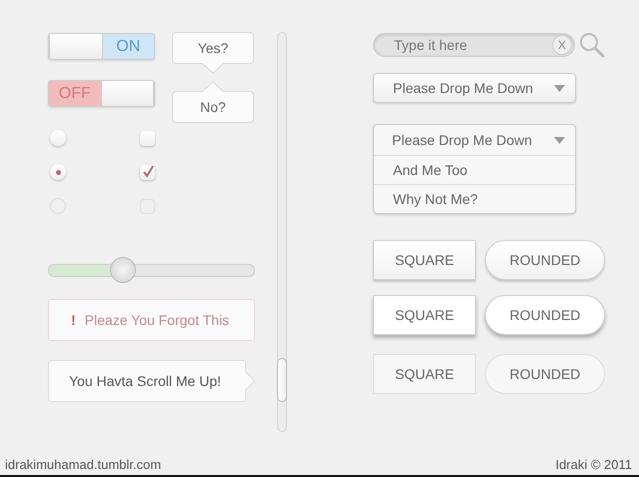 Image resolution: width=639 pixels, height=477 pixels. What do you see at coordinates (157, 320) in the screenshot?
I see `error-text: Pleaze You Forgot This` at bounding box center [157, 320].